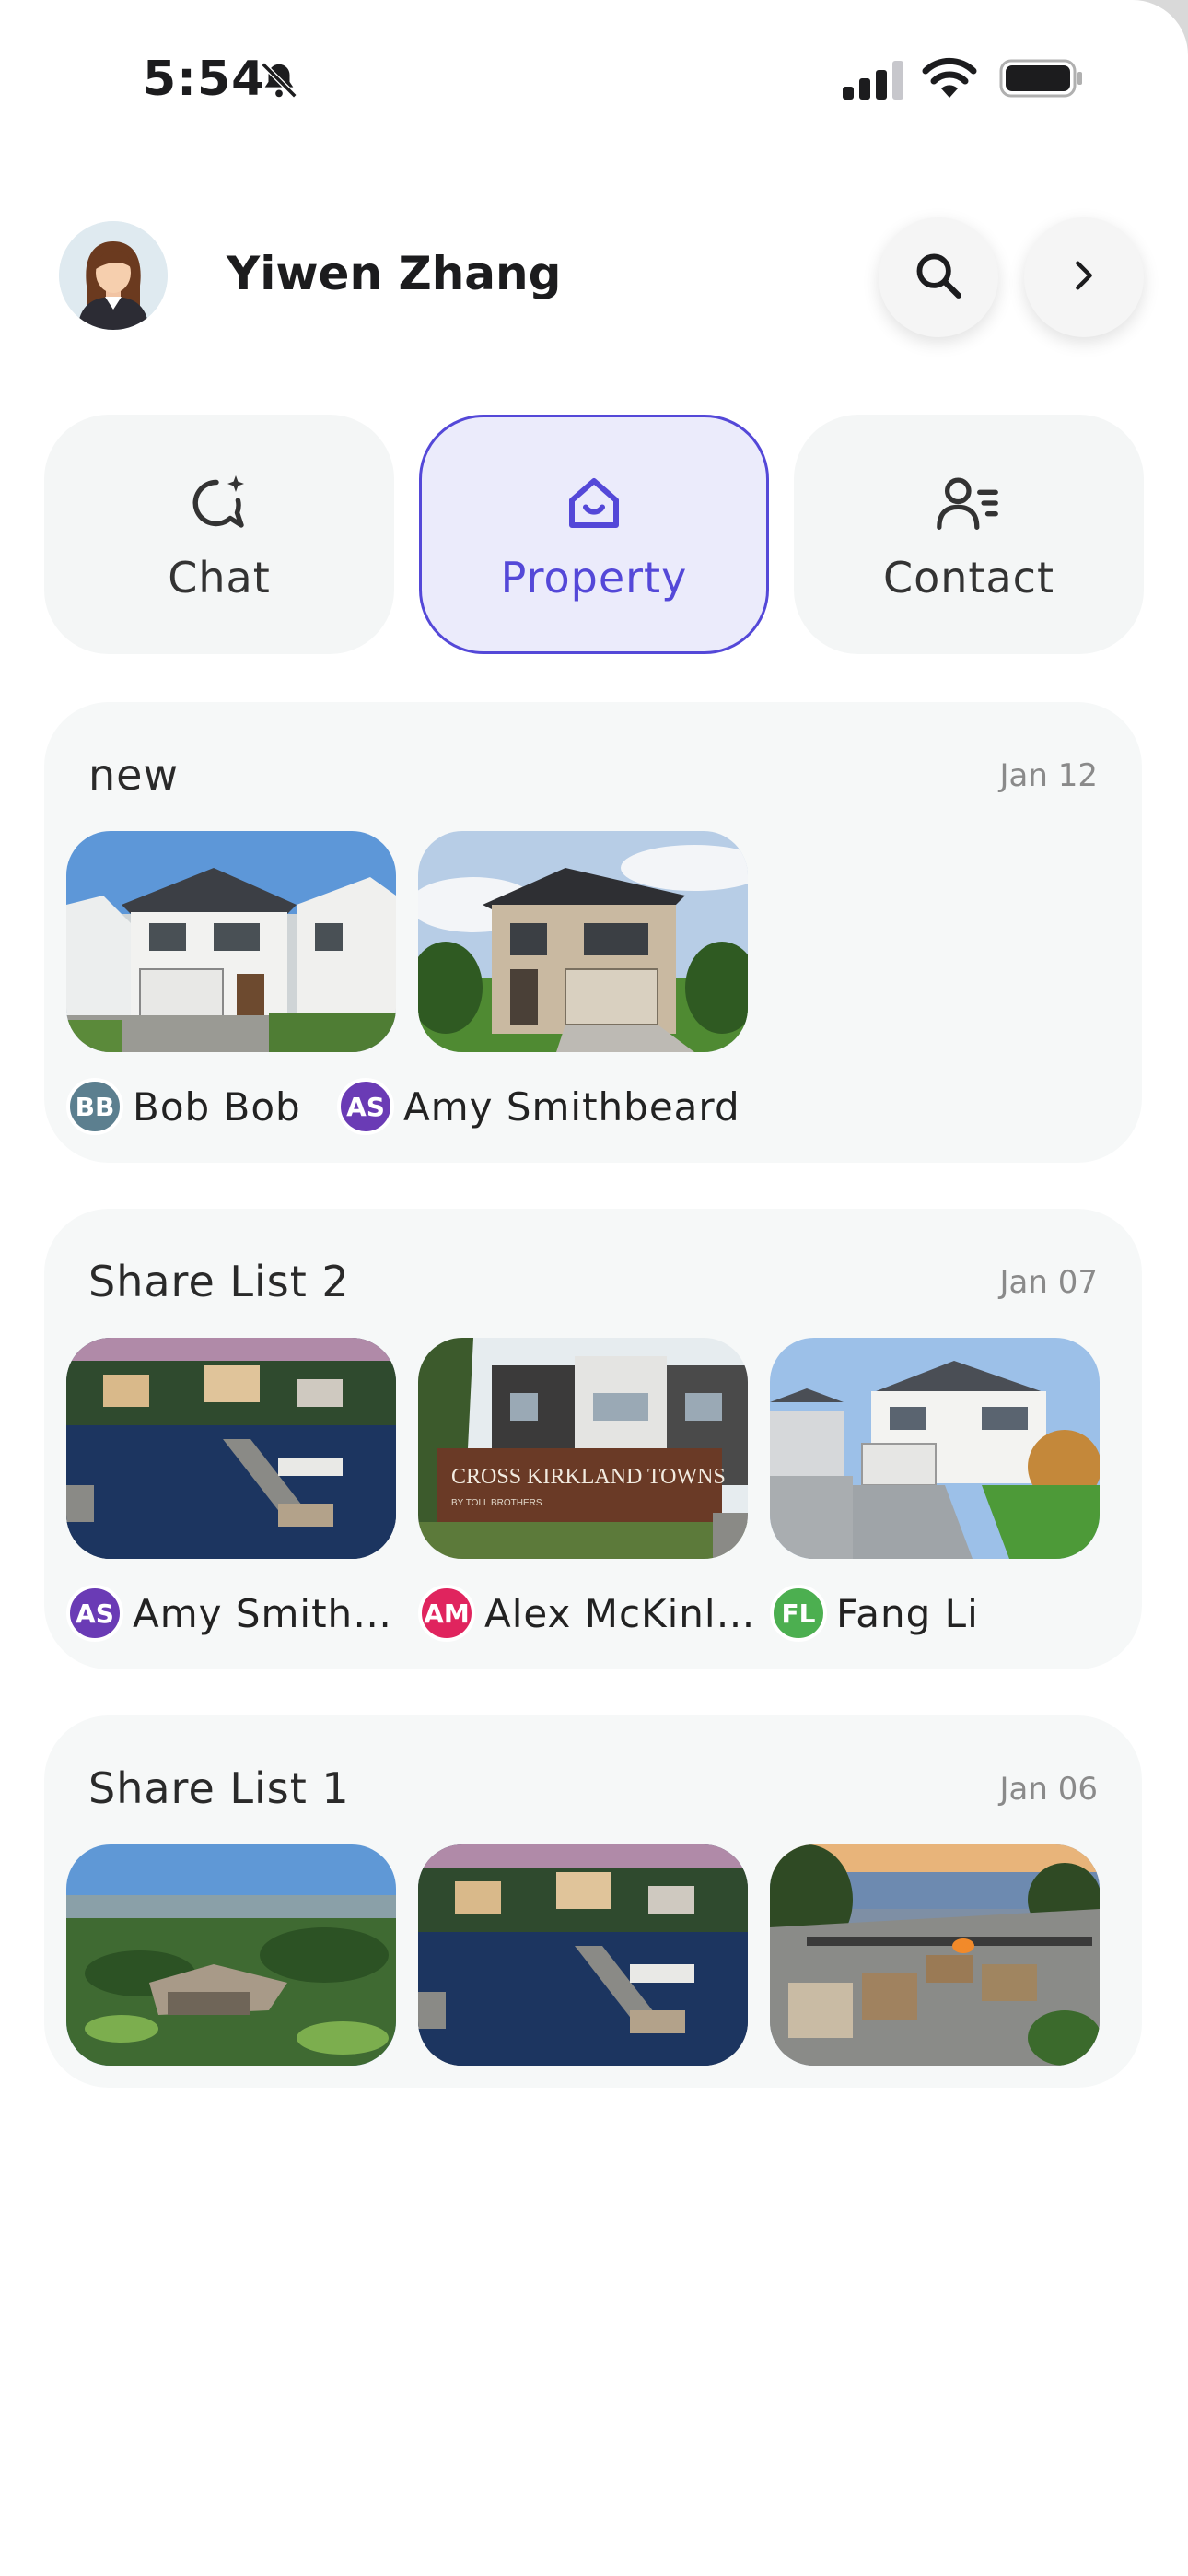 The width and height of the screenshot is (1188, 2576). Describe the element at coordinates (873, 82) in the screenshot. I see `cellular-signal-icon` at that location.